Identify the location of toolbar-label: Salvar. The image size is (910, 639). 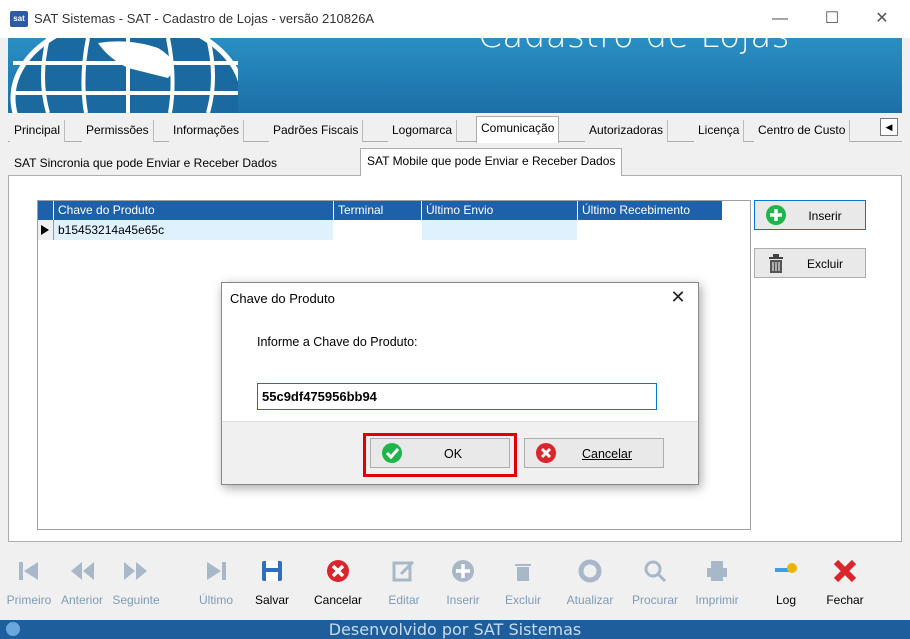
(271, 600).